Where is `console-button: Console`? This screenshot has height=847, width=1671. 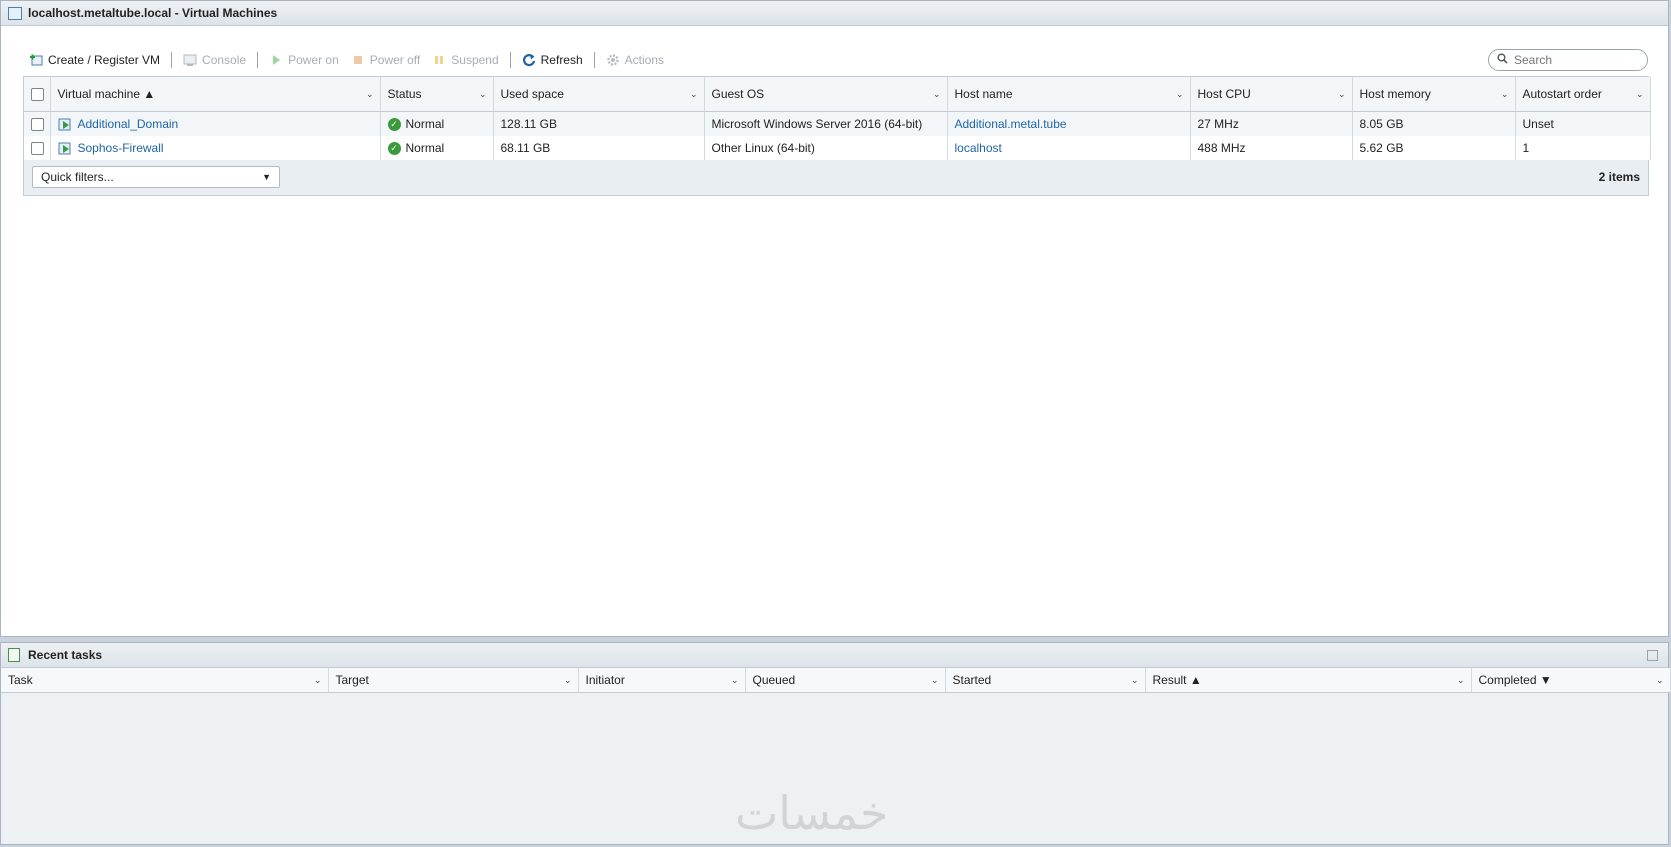
console-button: Console is located at coordinates (214, 60).